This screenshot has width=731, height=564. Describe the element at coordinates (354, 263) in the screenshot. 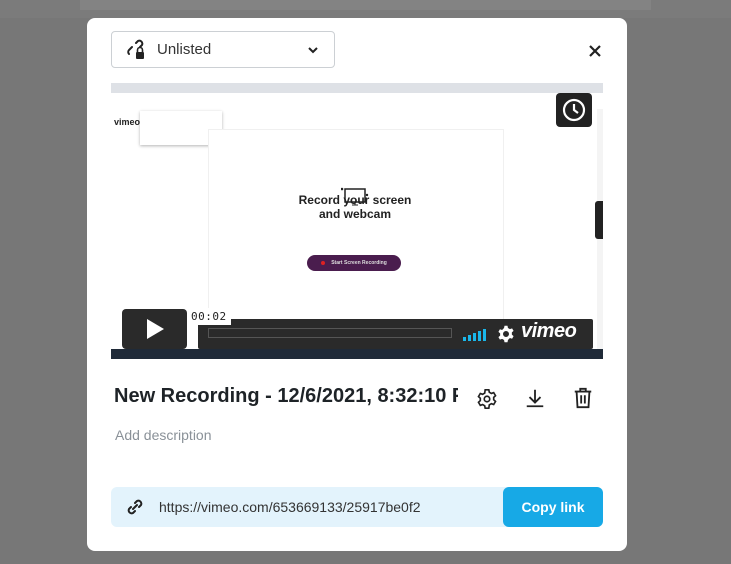

I see `thumbnail-record-button: Start Screen Recording` at that location.